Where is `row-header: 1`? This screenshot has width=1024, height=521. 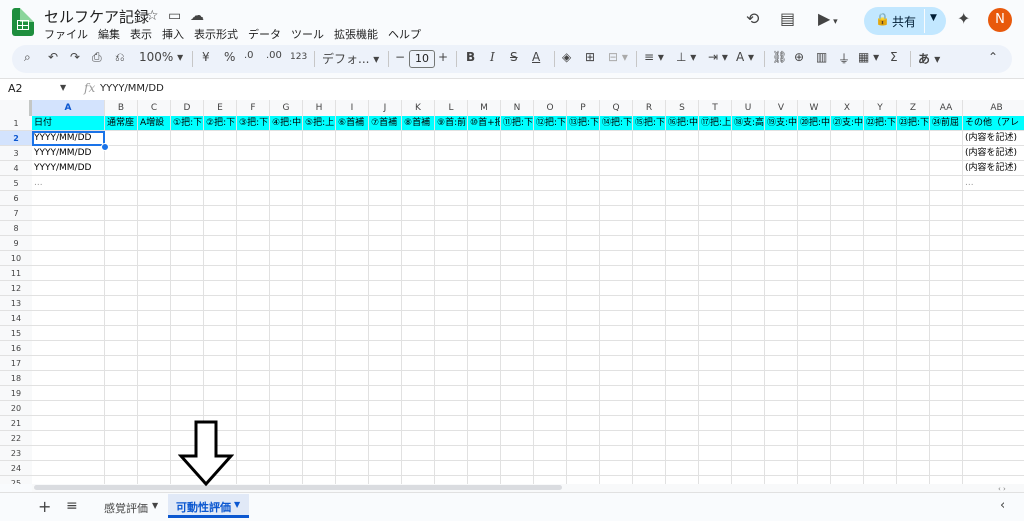 row-header: 1 is located at coordinates (16, 123).